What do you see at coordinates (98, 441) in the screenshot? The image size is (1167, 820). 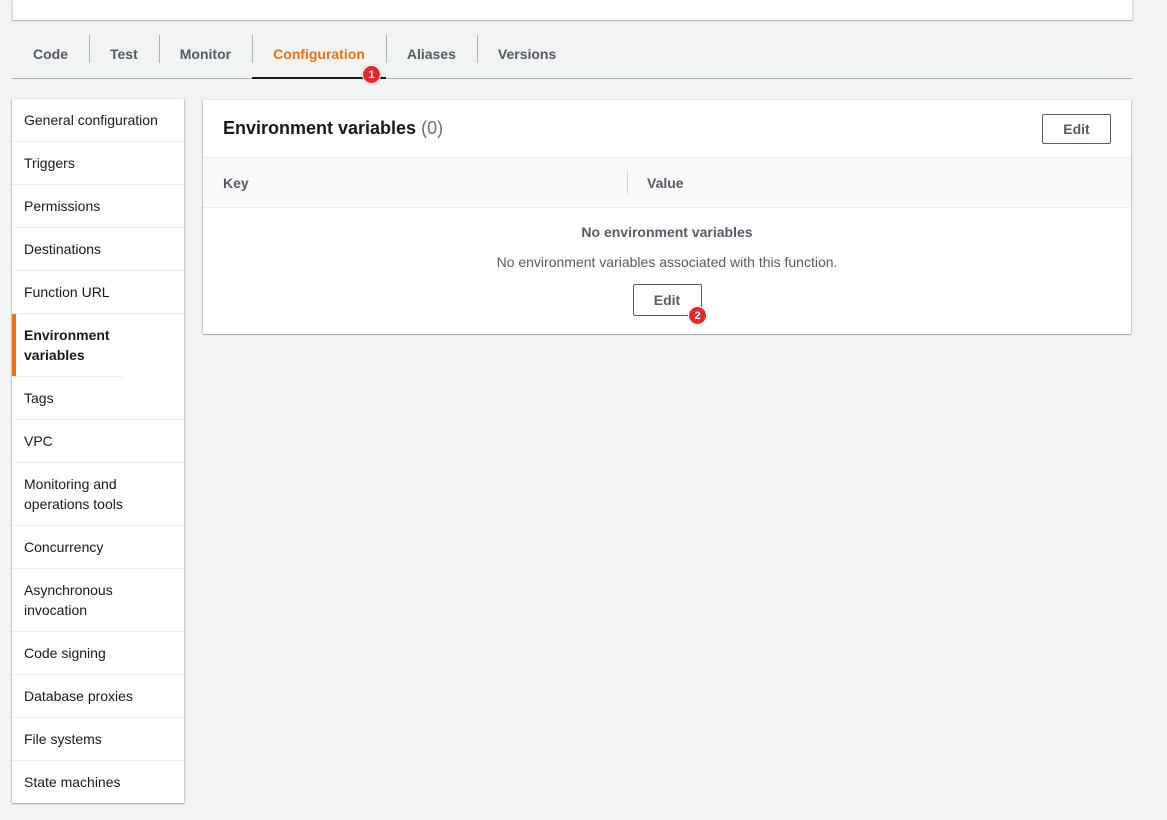 I see `sidebar-item-vpc: VPC` at bounding box center [98, 441].